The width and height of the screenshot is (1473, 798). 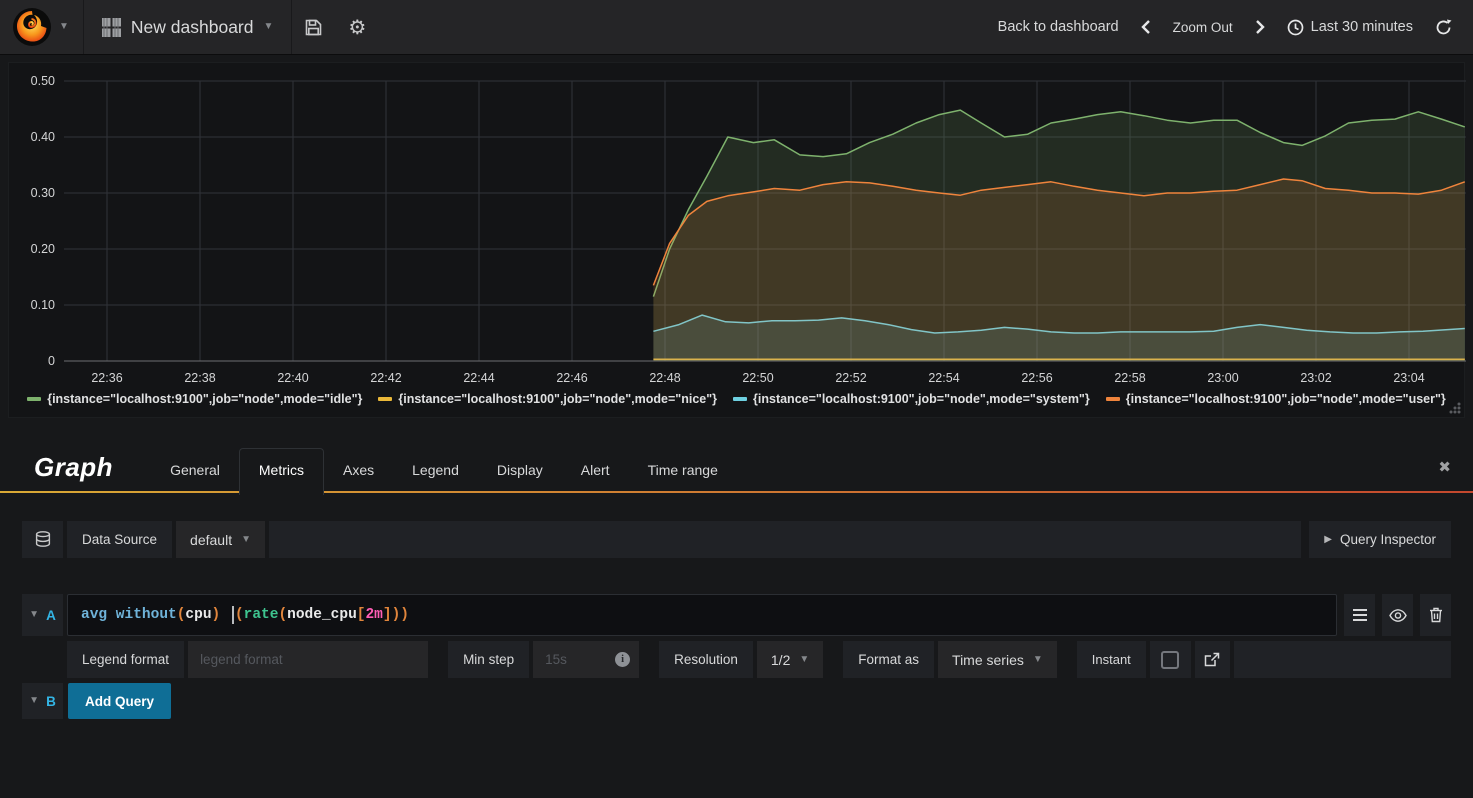 I want to click on save-dashboard-button, so click(x=313, y=27).